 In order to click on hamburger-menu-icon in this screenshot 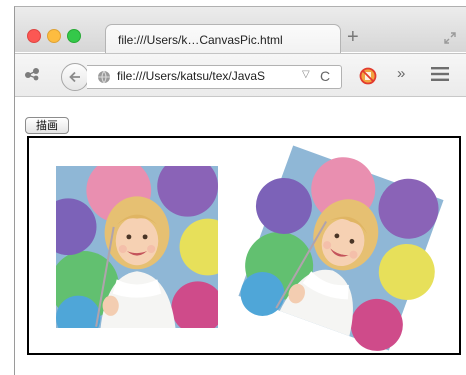, I will do `click(440, 76)`.